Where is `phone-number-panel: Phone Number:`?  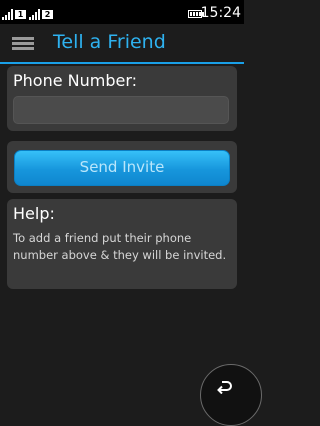 phone-number-panel: Phone Number: is located at coordinates (122, 98).